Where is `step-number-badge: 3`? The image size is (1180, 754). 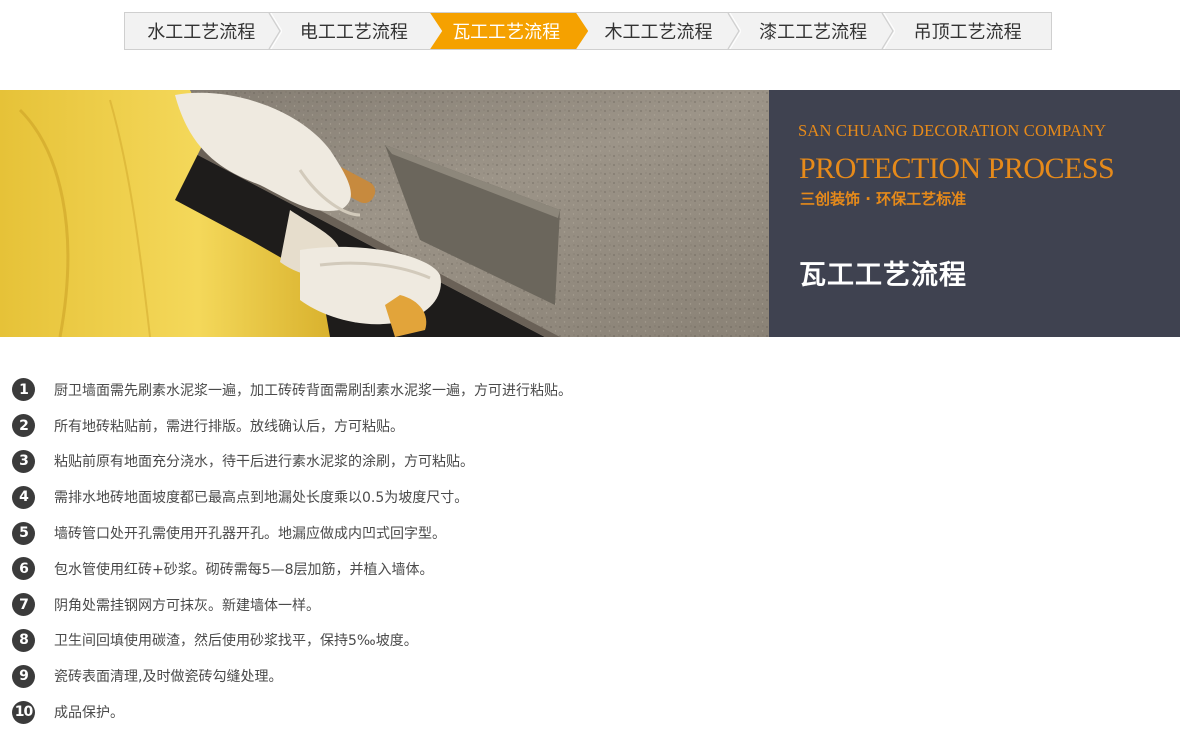
step-number-badge: 3 is located at coordinates (23, 461).